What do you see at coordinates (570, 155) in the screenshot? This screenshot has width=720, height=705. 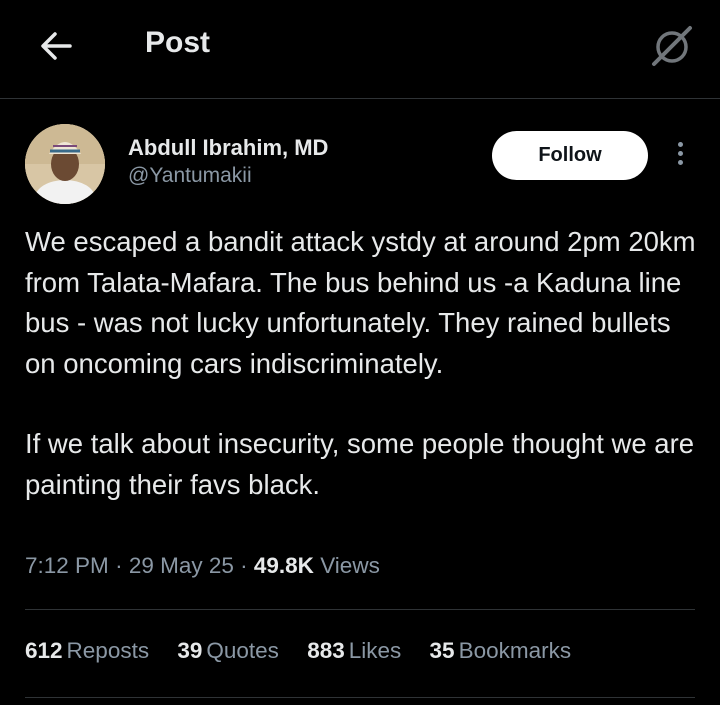 I see `follow-button: Follow` at bounding box center [570, 155].